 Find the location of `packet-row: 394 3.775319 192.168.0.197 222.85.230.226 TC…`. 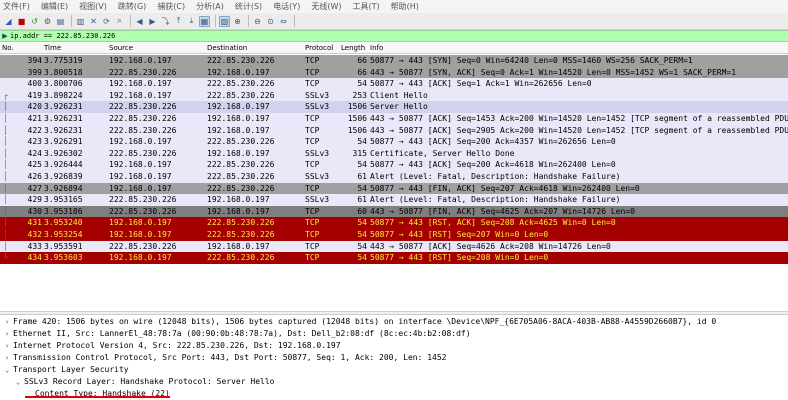

packet-row: 394 3.775319 192.168.0.197 222.85.230.226 TC… is located at coordinates (394, 61).